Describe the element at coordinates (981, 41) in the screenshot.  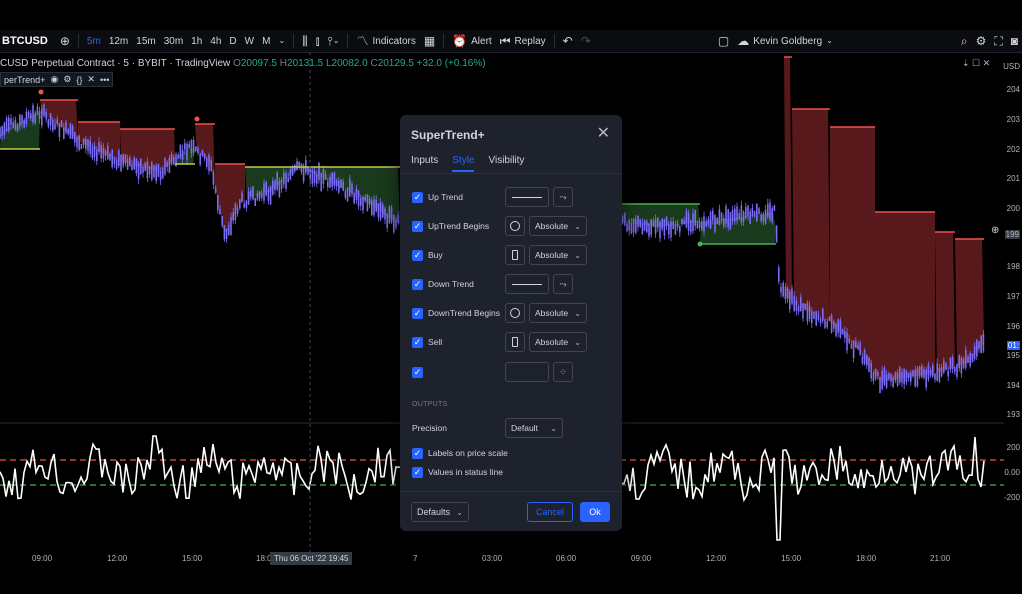
I see `settings-button: ⚙` at that location.